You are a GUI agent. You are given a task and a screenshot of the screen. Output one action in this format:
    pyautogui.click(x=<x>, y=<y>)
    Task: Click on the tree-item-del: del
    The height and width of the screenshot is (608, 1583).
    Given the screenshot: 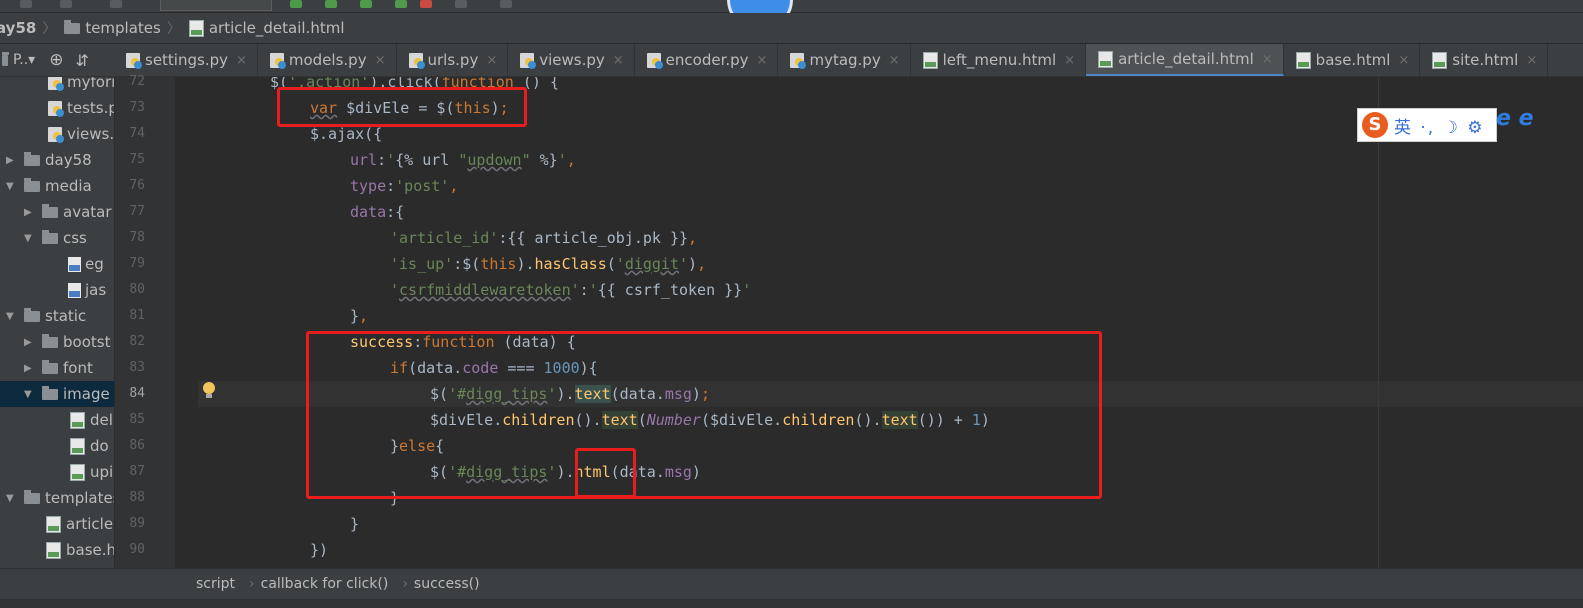 What is the action you would take?
    pyautogui.click(x=91, y=420)
    